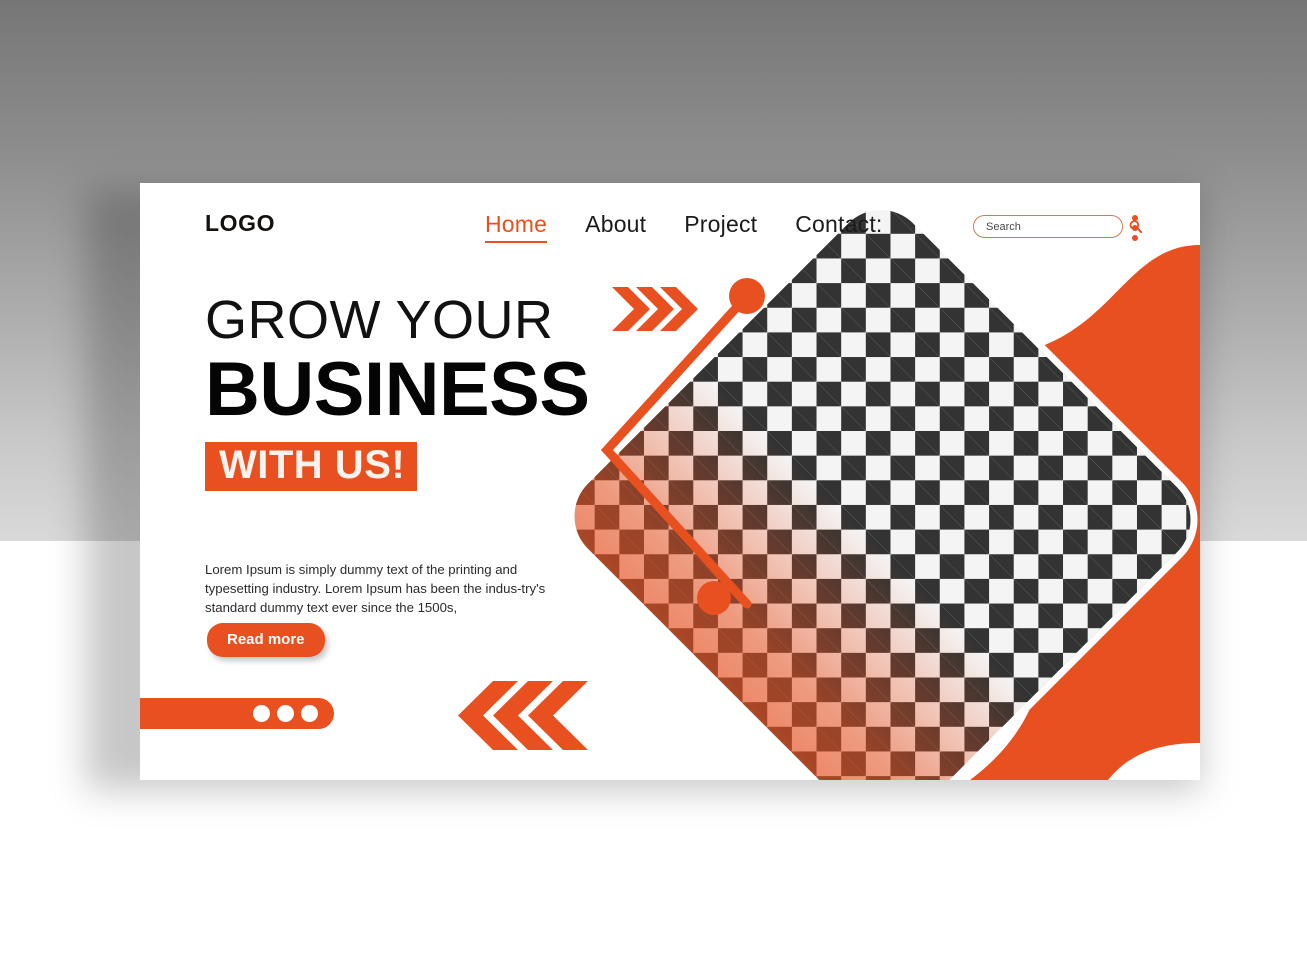 This screenshot has width=1307, height=980. What do you see at coordinates (747, 296) in the screenshot?
I see `bracket-dot-top` at bounding box center [747, 296].